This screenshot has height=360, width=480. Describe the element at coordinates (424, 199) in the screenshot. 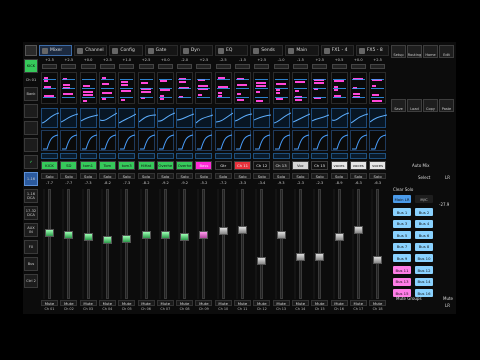

I see `mc-button: M/C` at that location.